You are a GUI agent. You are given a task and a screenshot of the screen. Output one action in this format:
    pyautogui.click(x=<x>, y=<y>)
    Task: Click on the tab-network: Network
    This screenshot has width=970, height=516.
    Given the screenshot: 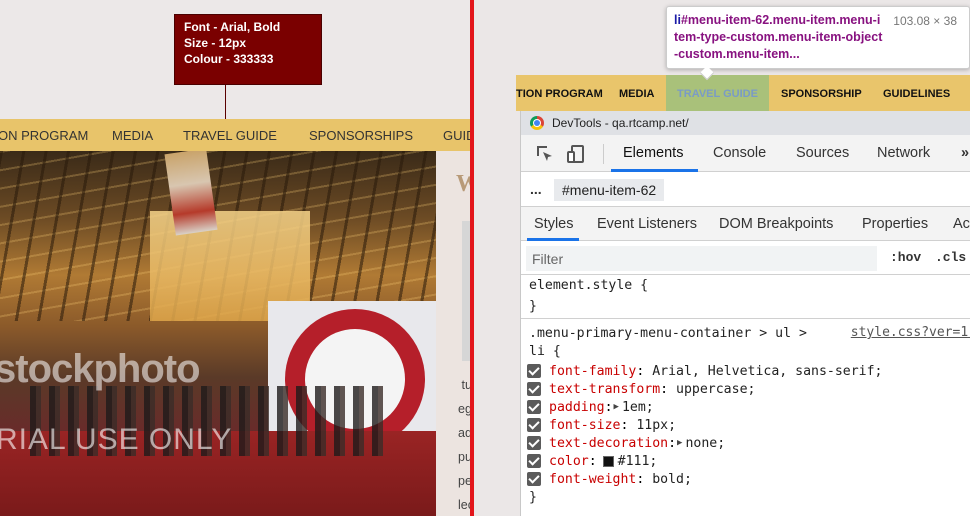 What is the action you would take?
    pyautogui.click(x=903, y=153)
    